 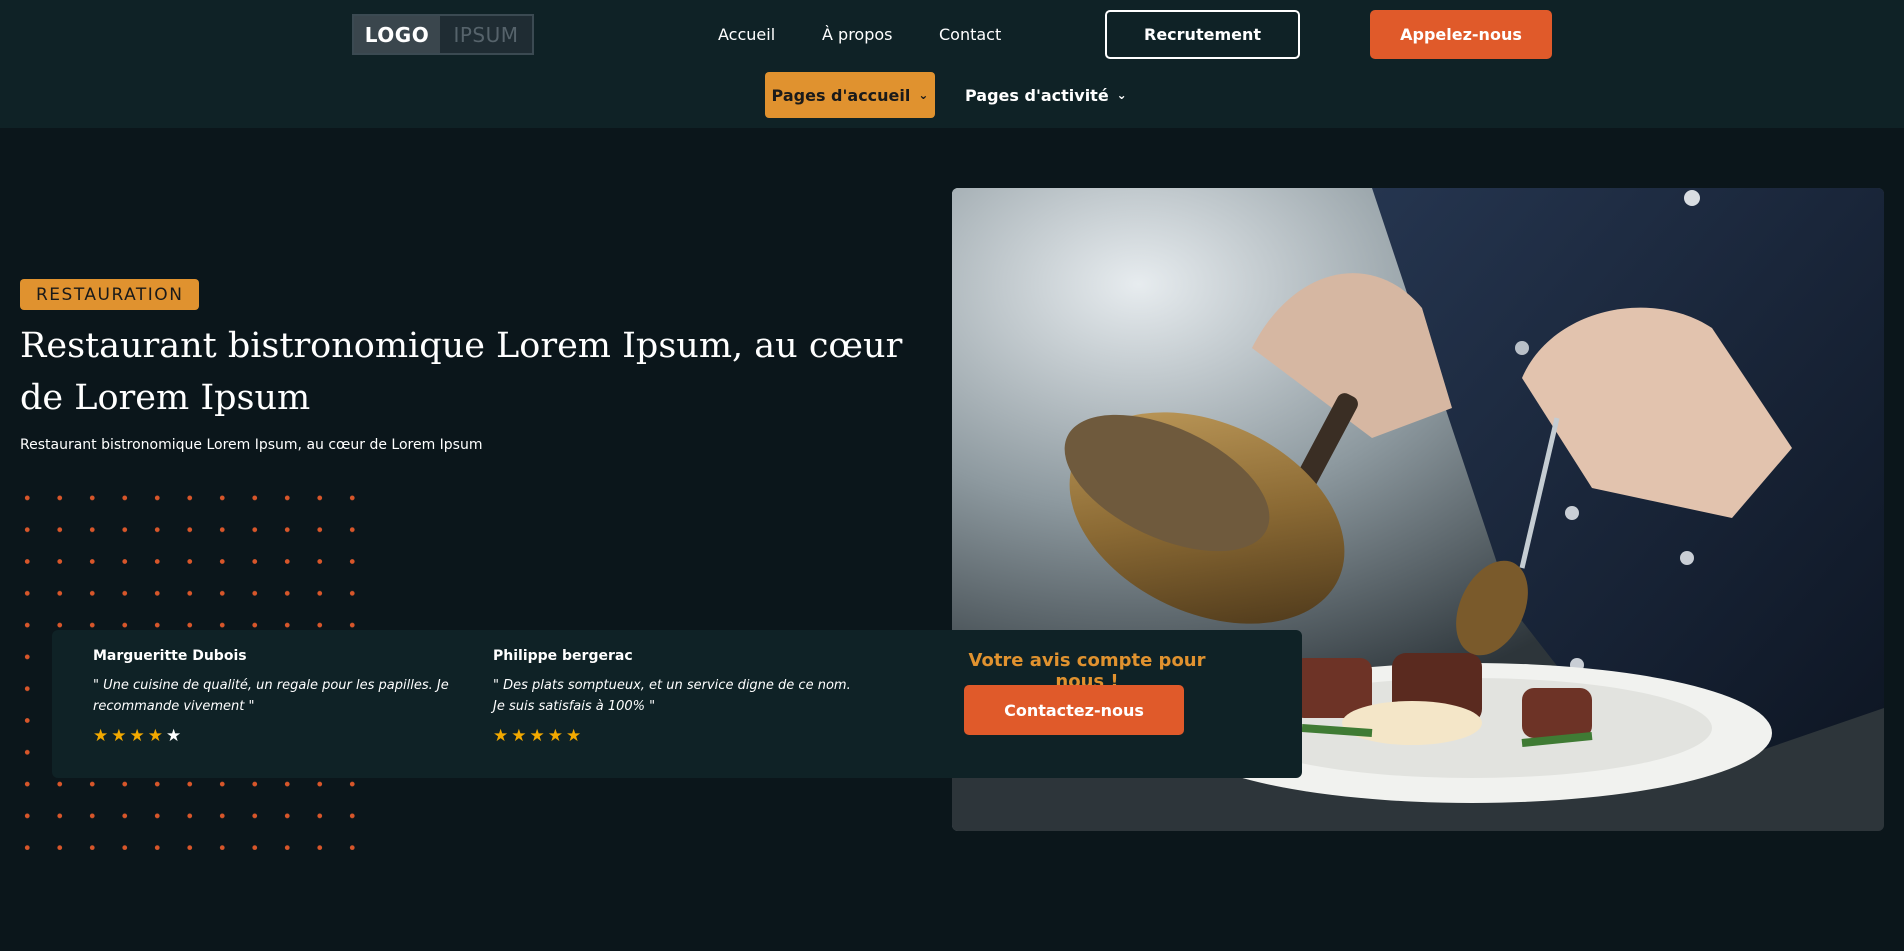 I want to click on reviewer-name: Margueritte Dubois, so click(x=170, y=656).